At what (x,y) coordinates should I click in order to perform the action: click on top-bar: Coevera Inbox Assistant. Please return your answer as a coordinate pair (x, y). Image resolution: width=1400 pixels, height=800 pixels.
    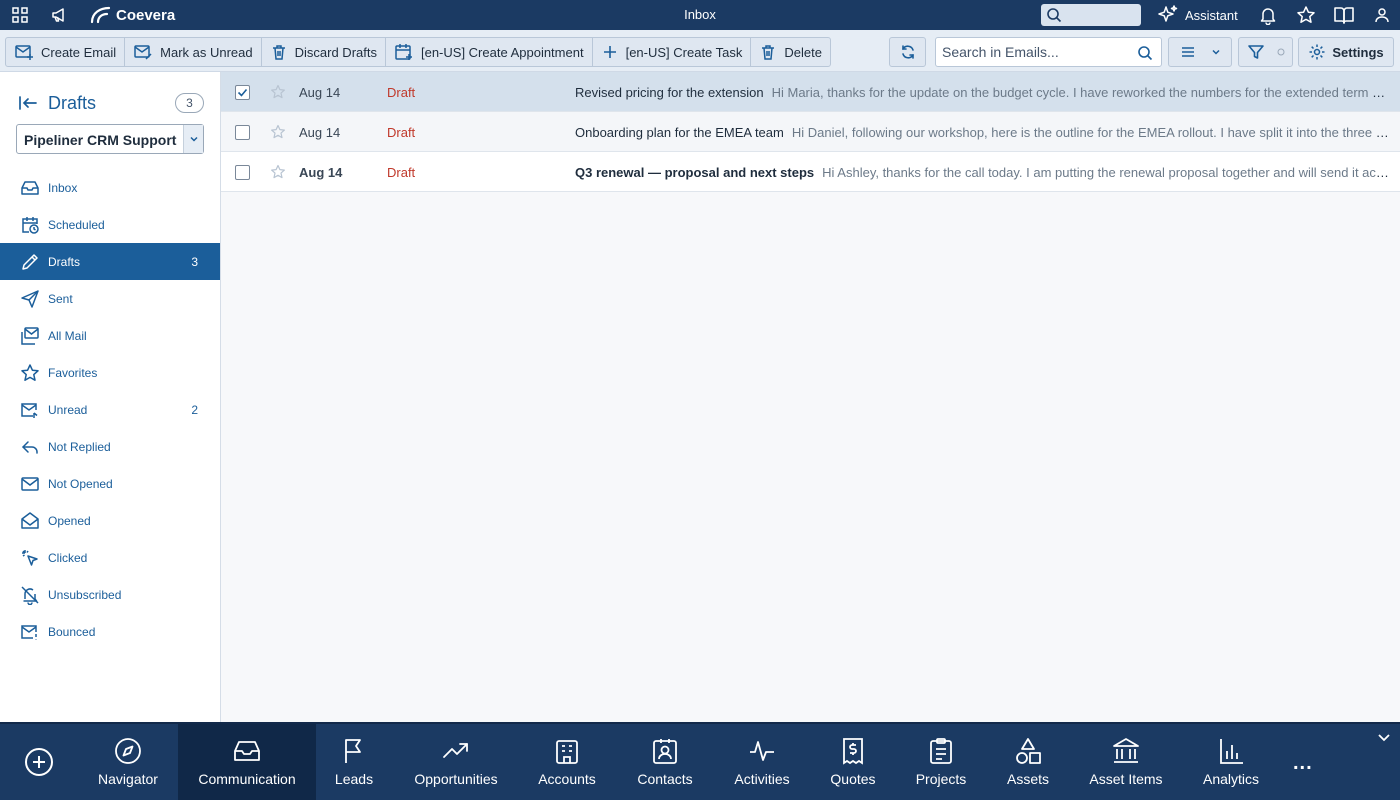
    Looking at the image, I should click on (700, 15).